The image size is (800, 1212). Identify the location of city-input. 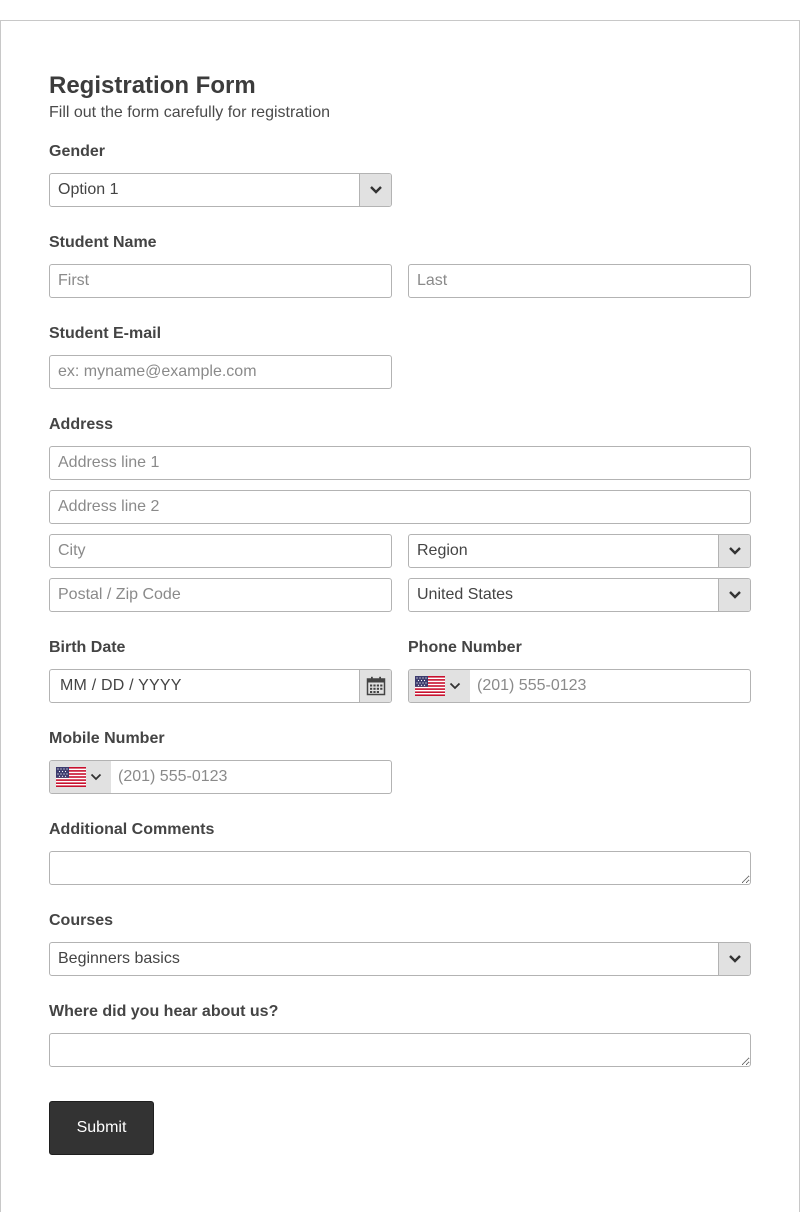
(220, 551).